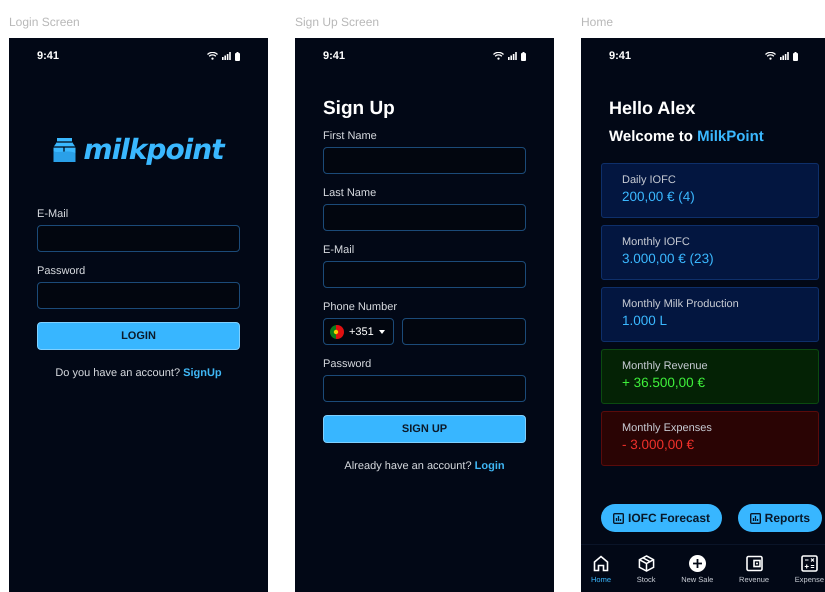 This screenshot has width=825, height=592. I want to click on screen-caption: Home, so click(597, 22).